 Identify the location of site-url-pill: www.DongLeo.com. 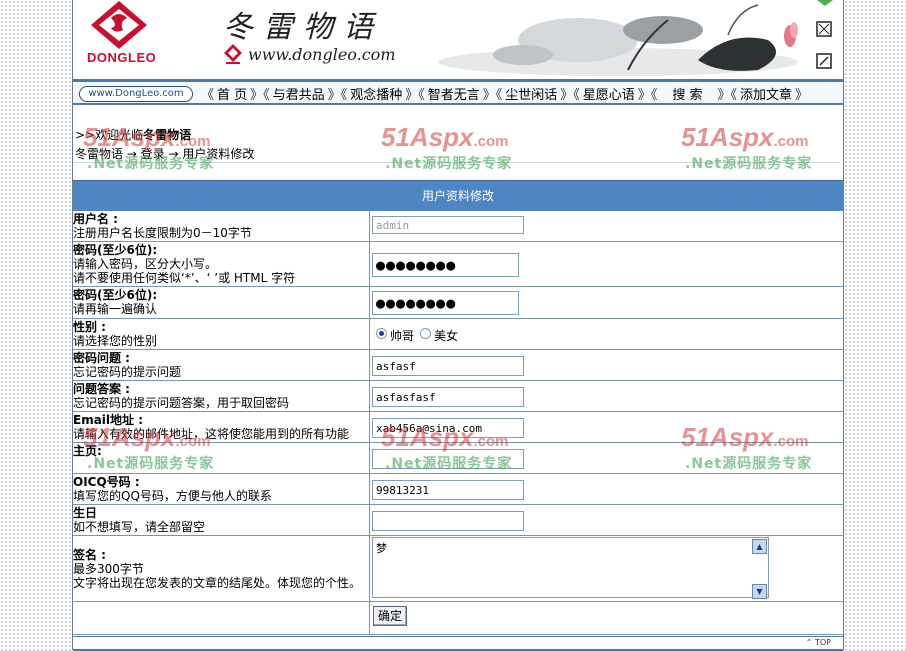
(136, 94).